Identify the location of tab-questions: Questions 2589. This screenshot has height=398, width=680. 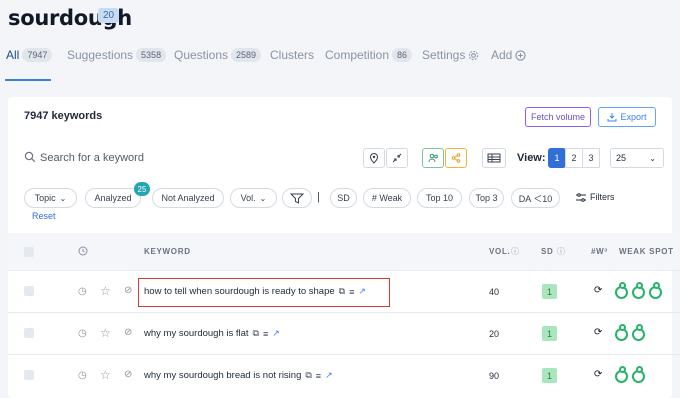
(218, 55).